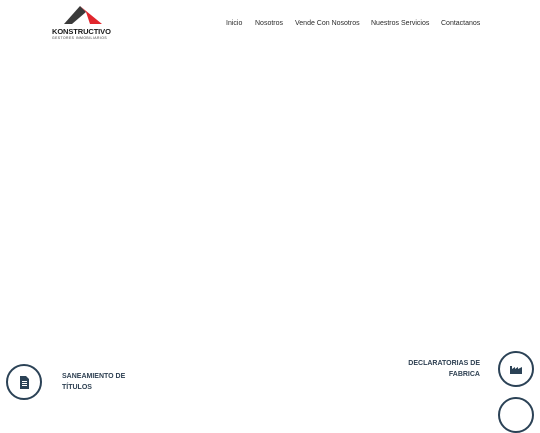 The width and height of the screenshot is (540, 433). What do you see at coordinates (400, 23) in the screenshot?
I see `nav-item-nuestros-servicios: Nuestros Servicios` at bounding box center [400, 23].